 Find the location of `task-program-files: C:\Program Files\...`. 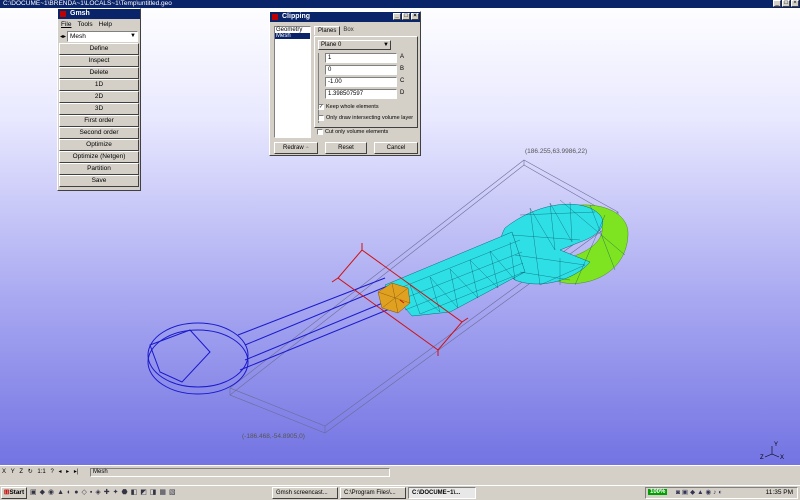

task-program-files: C:\Program Files\... is located at coordinates (373, 493).